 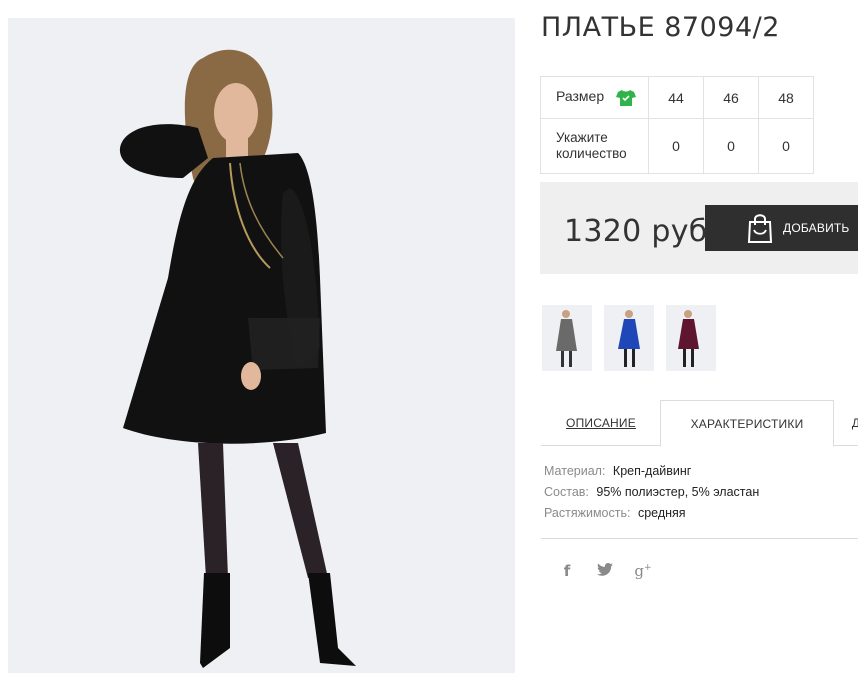 I want to click on size-46: 46, so click(x=731, y=97).